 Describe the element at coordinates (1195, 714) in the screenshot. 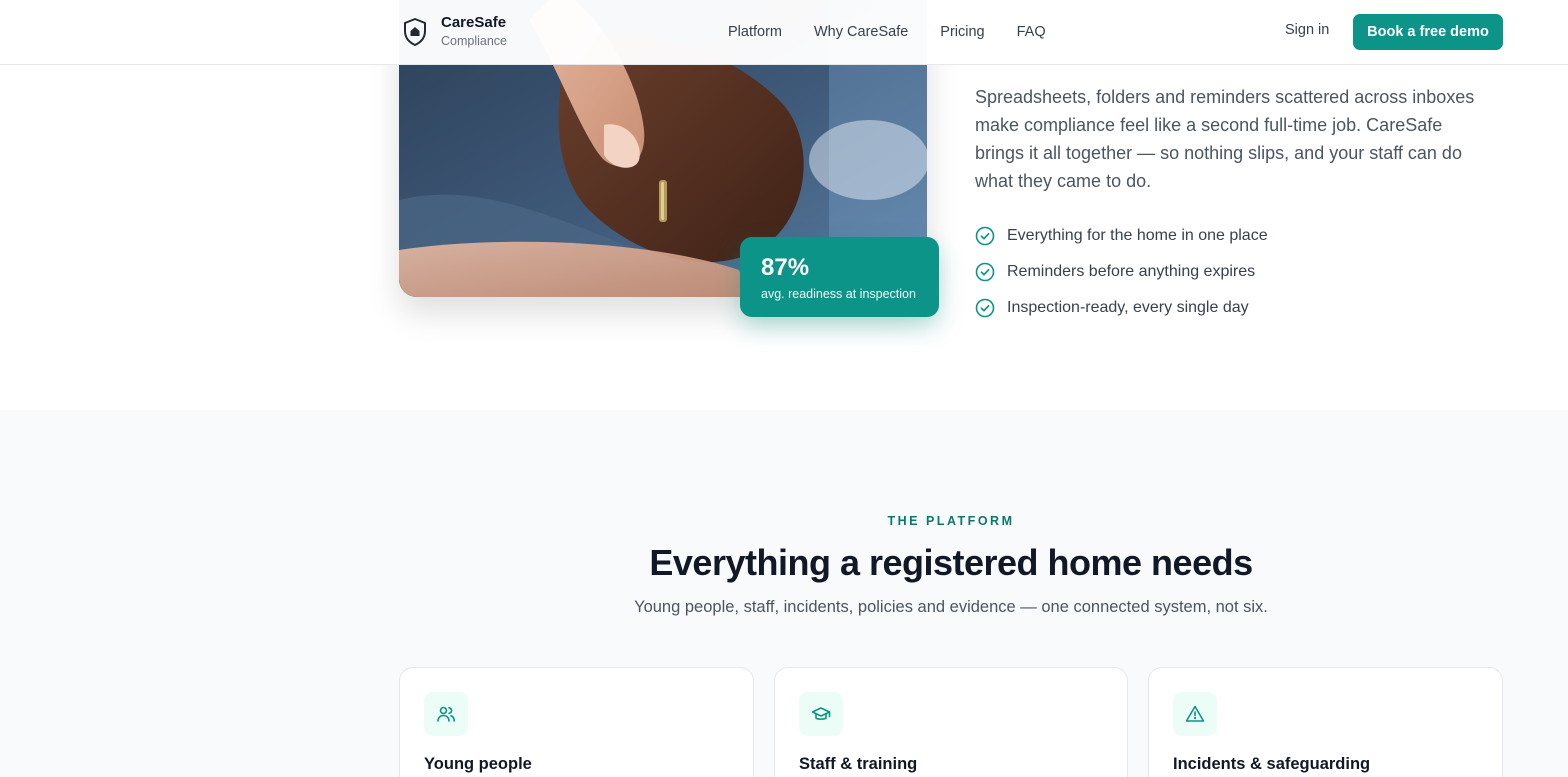

I see `warning-icon` at that location.